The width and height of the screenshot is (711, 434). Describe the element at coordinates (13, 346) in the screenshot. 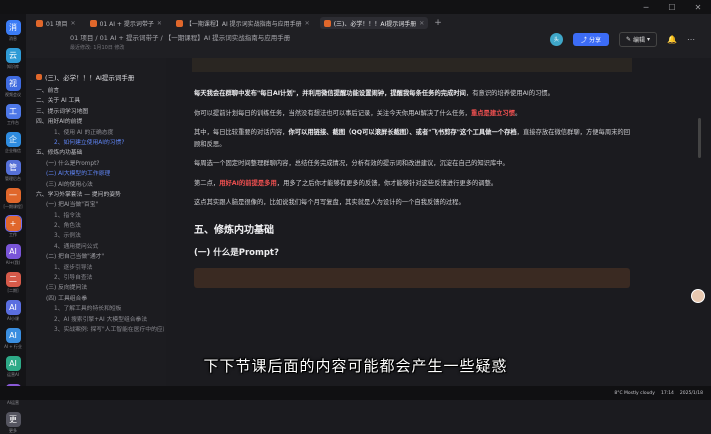

I see `rail-label: AI + 行业` at that location.